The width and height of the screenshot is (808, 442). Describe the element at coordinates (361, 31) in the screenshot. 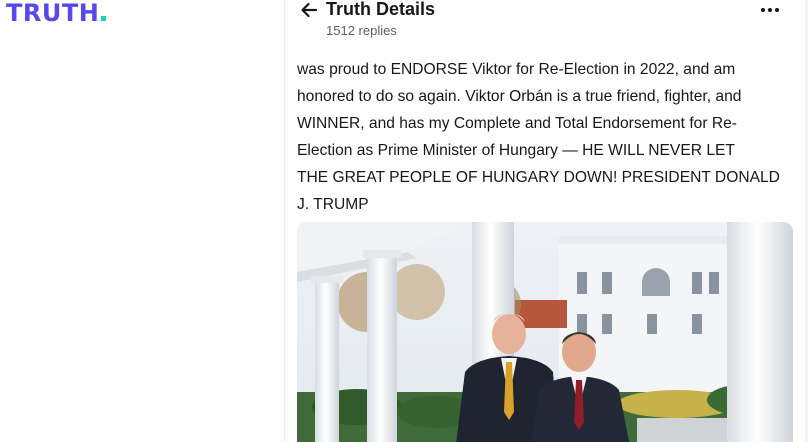

I see `replies-count: 1512 replies` at that location.